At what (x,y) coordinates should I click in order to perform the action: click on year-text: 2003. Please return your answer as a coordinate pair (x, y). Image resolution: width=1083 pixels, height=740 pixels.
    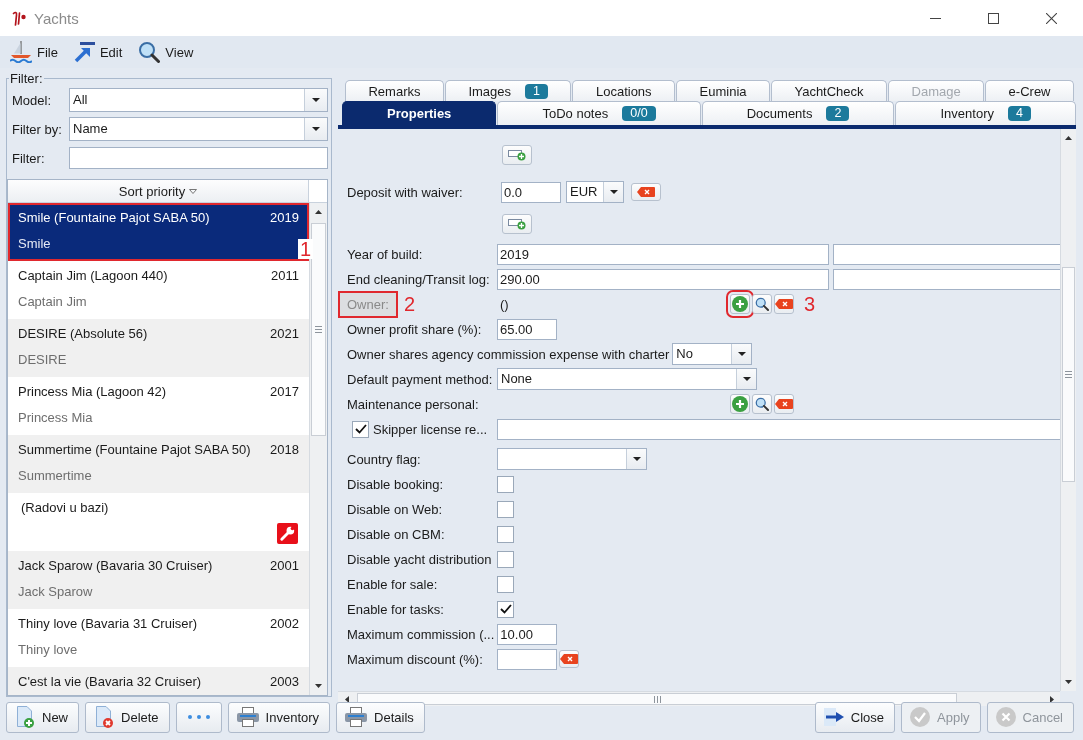
    Looking at the image, I should click on (284, 682).